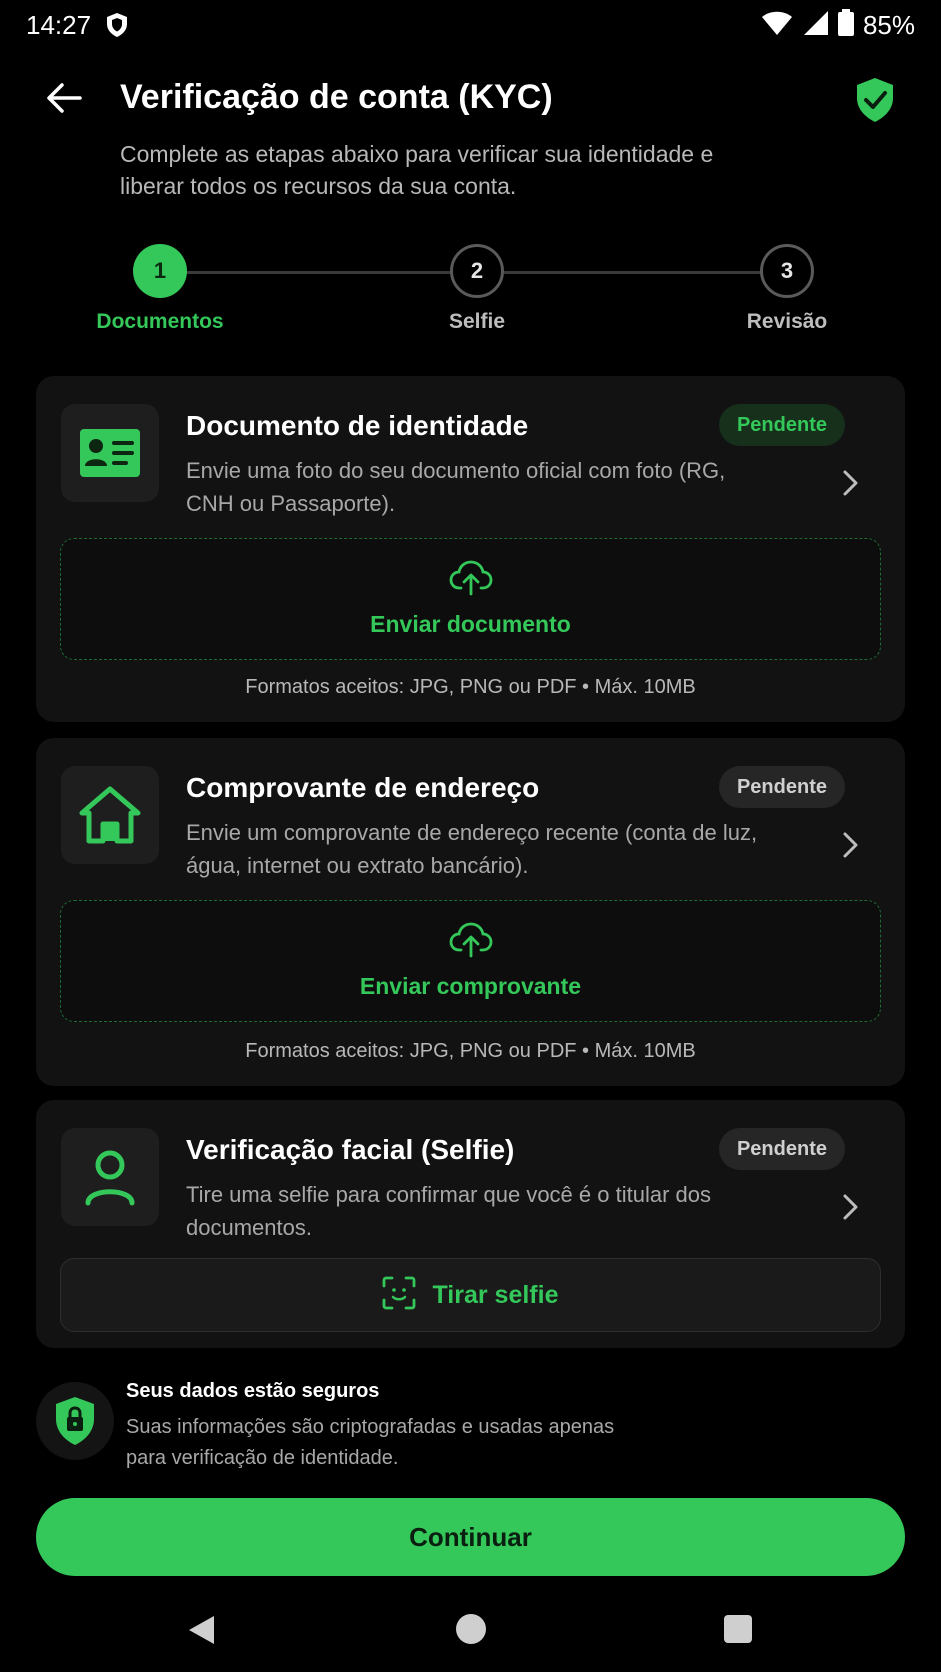  I want to click on back-button, so click(64, 100).